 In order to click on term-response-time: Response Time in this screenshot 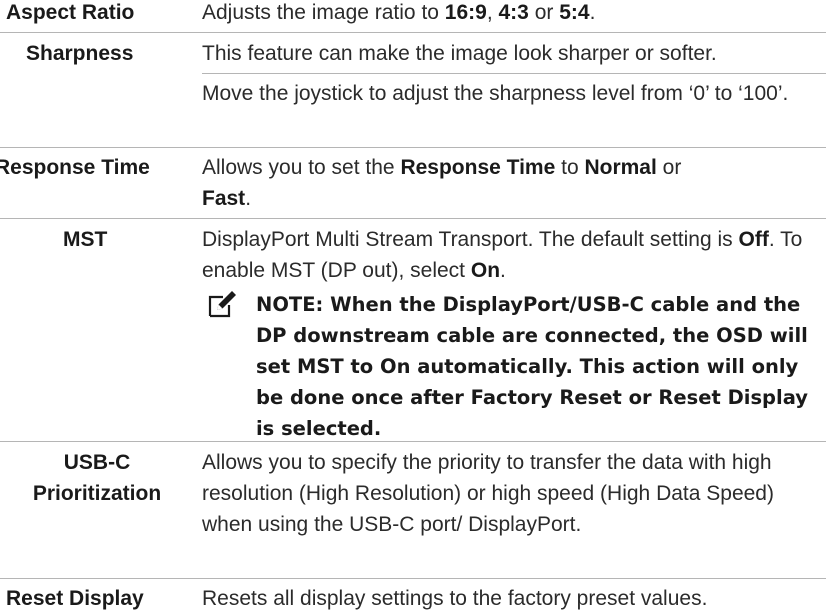, I will do `click(478, 167)`.